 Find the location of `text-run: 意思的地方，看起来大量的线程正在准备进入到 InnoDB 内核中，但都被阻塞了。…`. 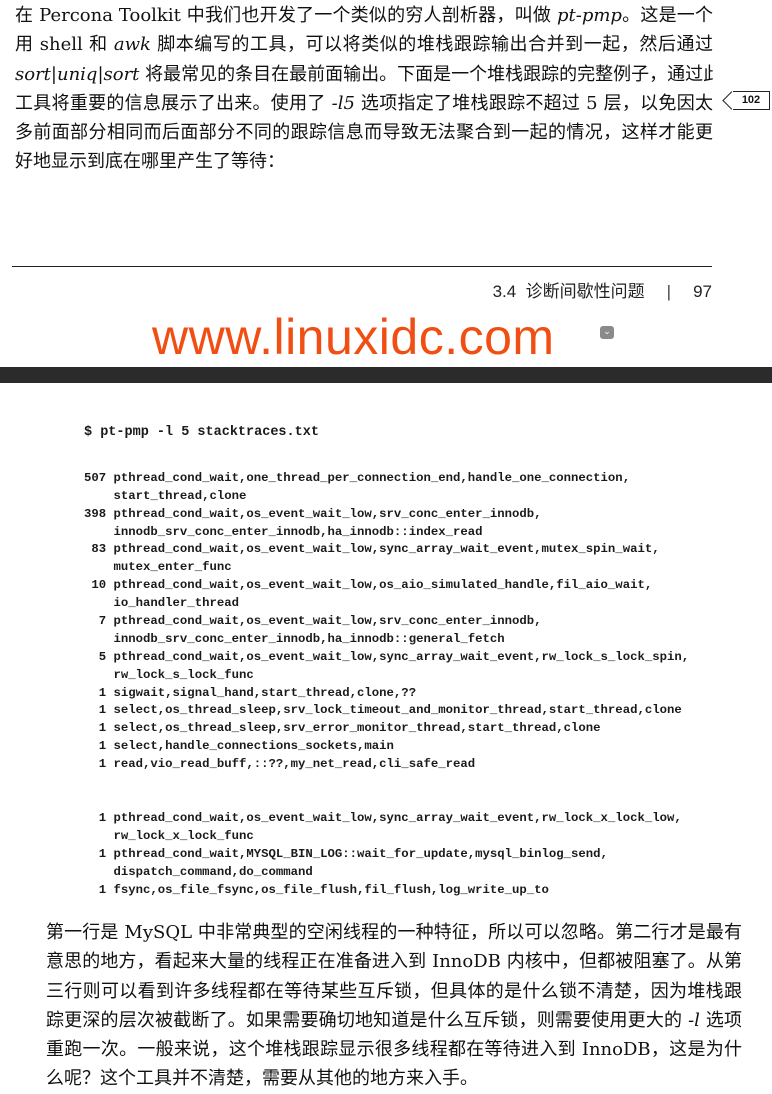

text-run: 意思的地方，看起来大量的线程正在准备进入到 InnoDB 内核中，但都被阻塞了。… is located at coordinates (394, 962).